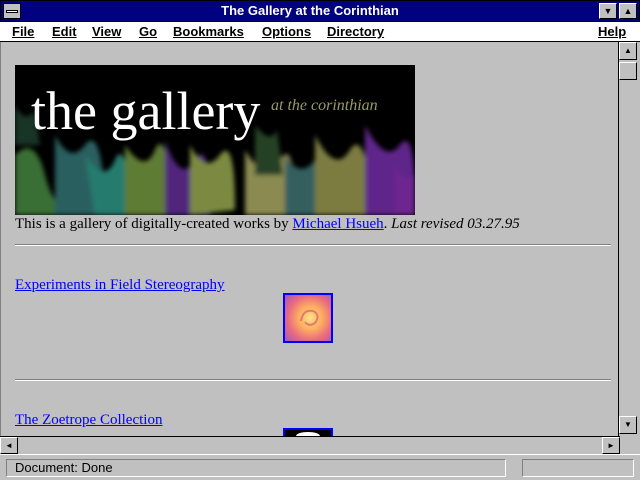  I want to click on author-link: Michael Hsueh, so click(337, 224).